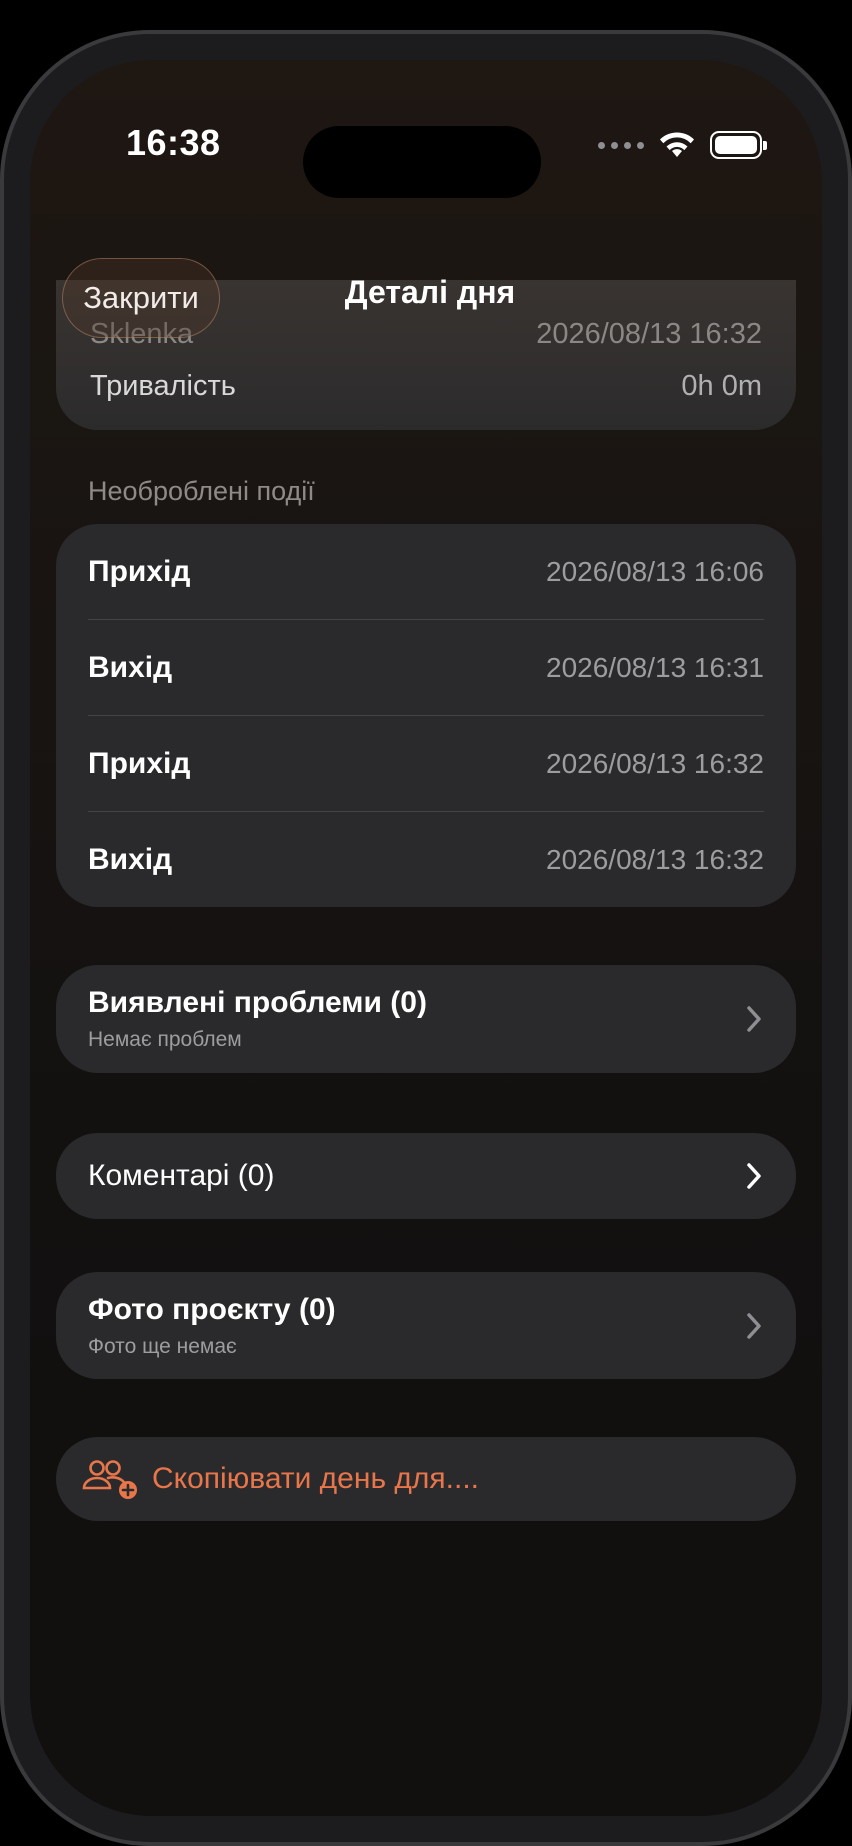 This screenshot has width=852, height=1846. Describe the element at coordinates (212, 1309) in the screenshot. I see `photos-title: Фото проєкту (0)` at that location.